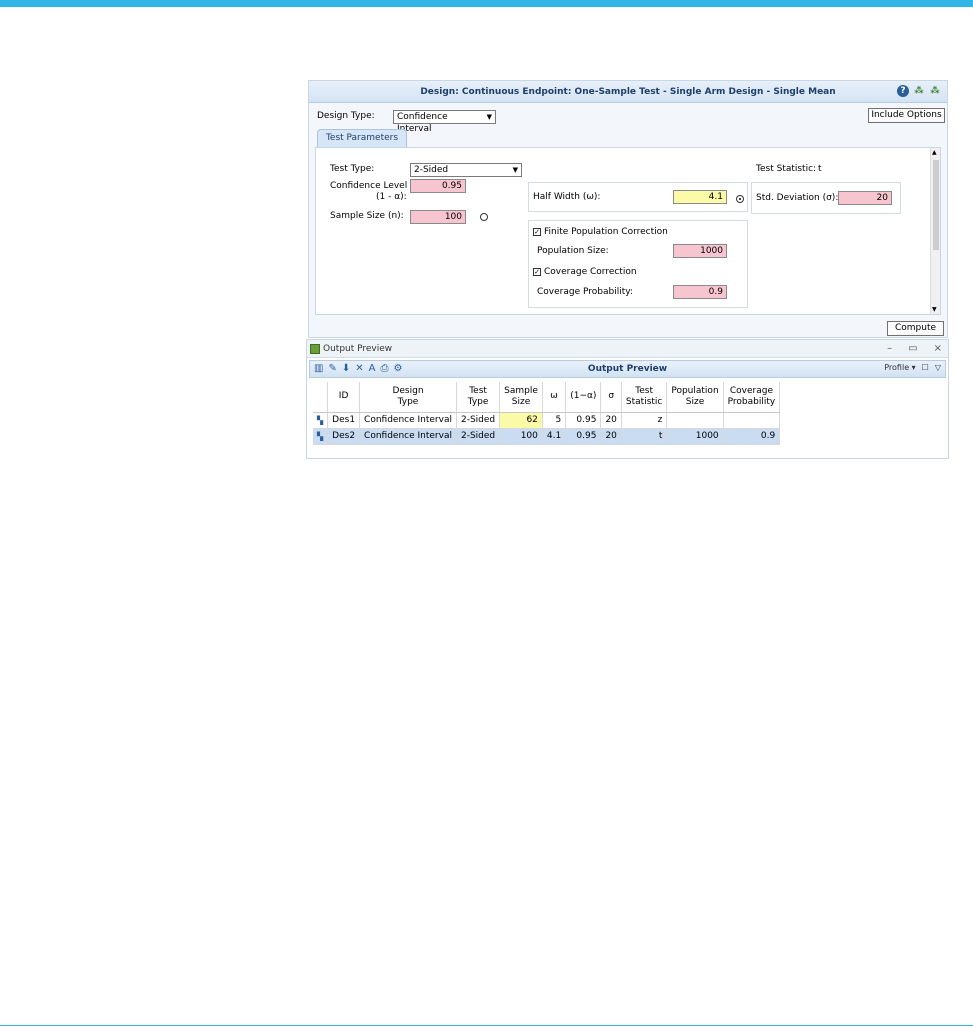 The height and width of the screenshot is (1028, 973). What do you see at coordinates (466, 170) in the screenshot?
I see `test-type-select: 2-Sided ▼` at bounding box center [466, 170].